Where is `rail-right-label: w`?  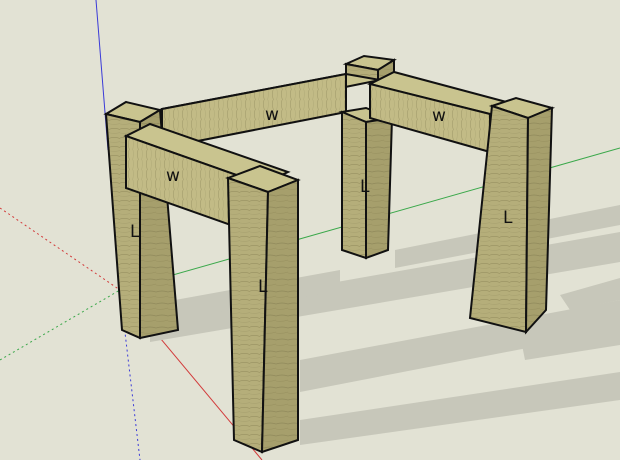
rail-right-label: w is located at coordinates (439, 116).